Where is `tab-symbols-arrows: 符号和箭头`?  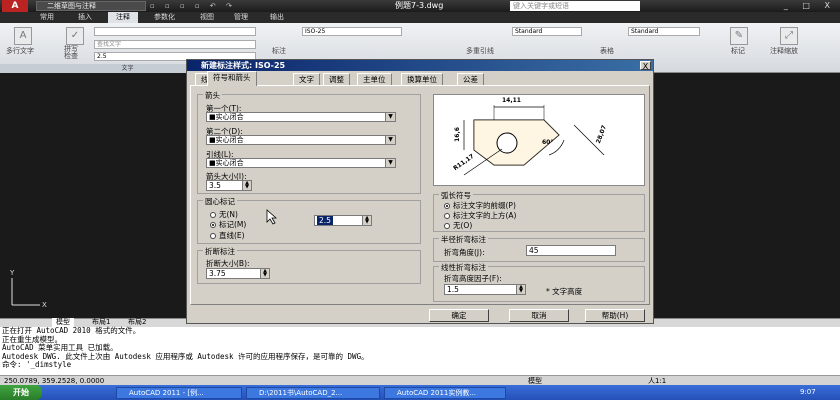
tab-symbols-arrows: 符号和箭头 is located at coordinates (232, 78).